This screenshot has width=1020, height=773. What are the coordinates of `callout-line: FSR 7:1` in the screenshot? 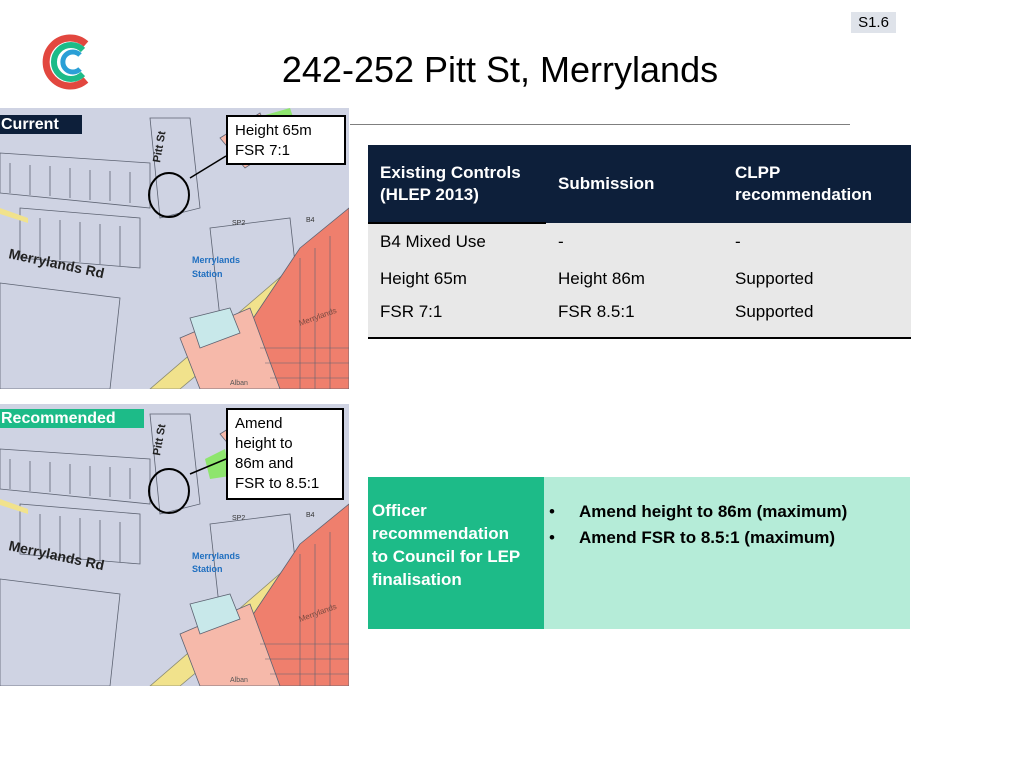 It's located at (263, 150).